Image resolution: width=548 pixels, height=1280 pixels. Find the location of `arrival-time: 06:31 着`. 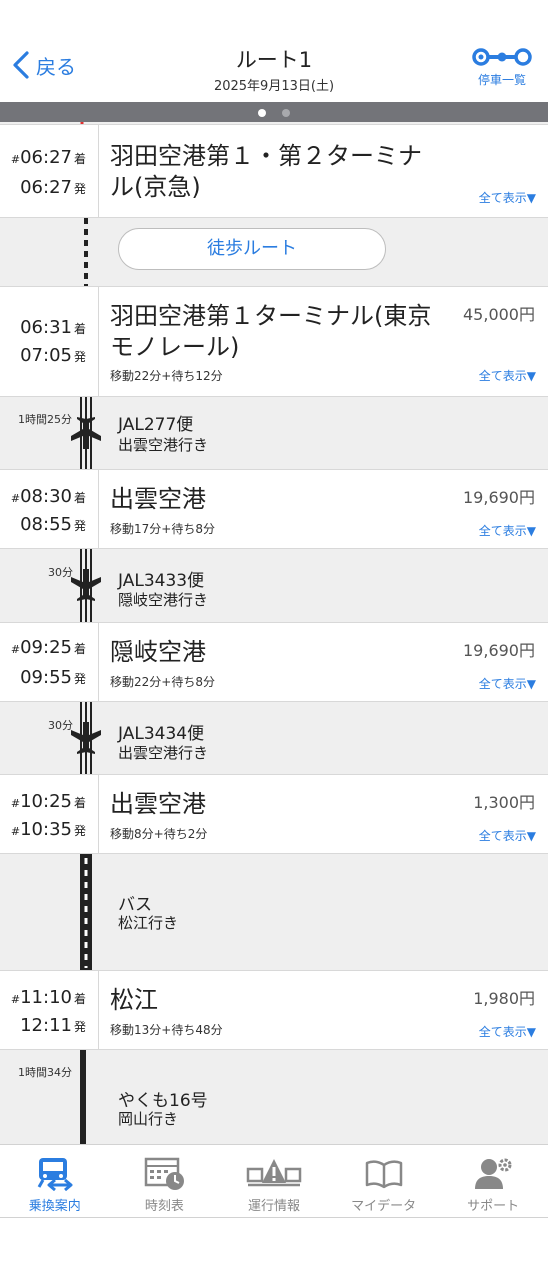

arrival-time: 06:31 着 is located at coordinates (53, 327).